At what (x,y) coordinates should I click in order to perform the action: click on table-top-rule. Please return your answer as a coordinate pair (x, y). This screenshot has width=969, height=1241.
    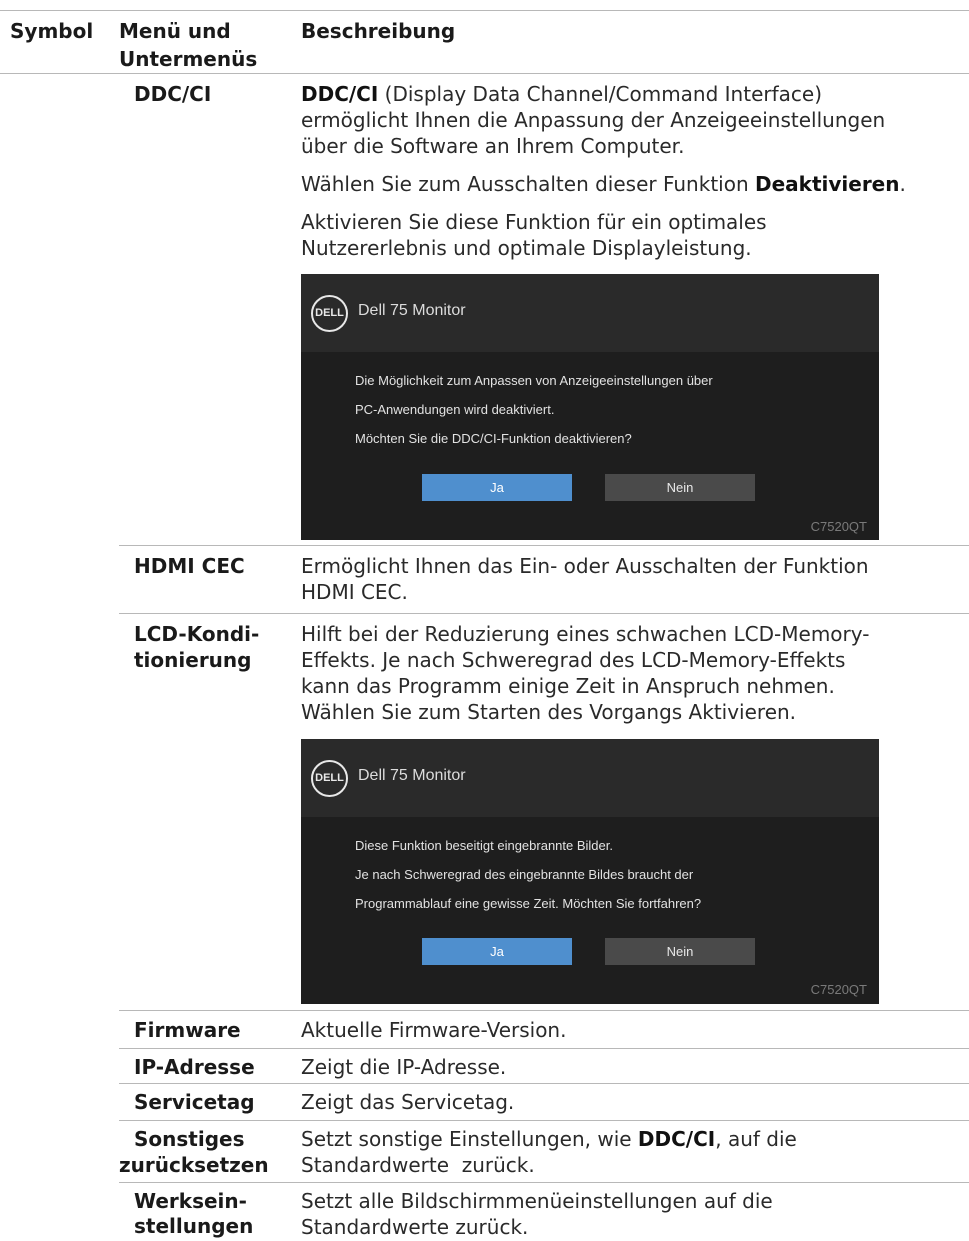
    Looking at the image, I should click on (484, 10).